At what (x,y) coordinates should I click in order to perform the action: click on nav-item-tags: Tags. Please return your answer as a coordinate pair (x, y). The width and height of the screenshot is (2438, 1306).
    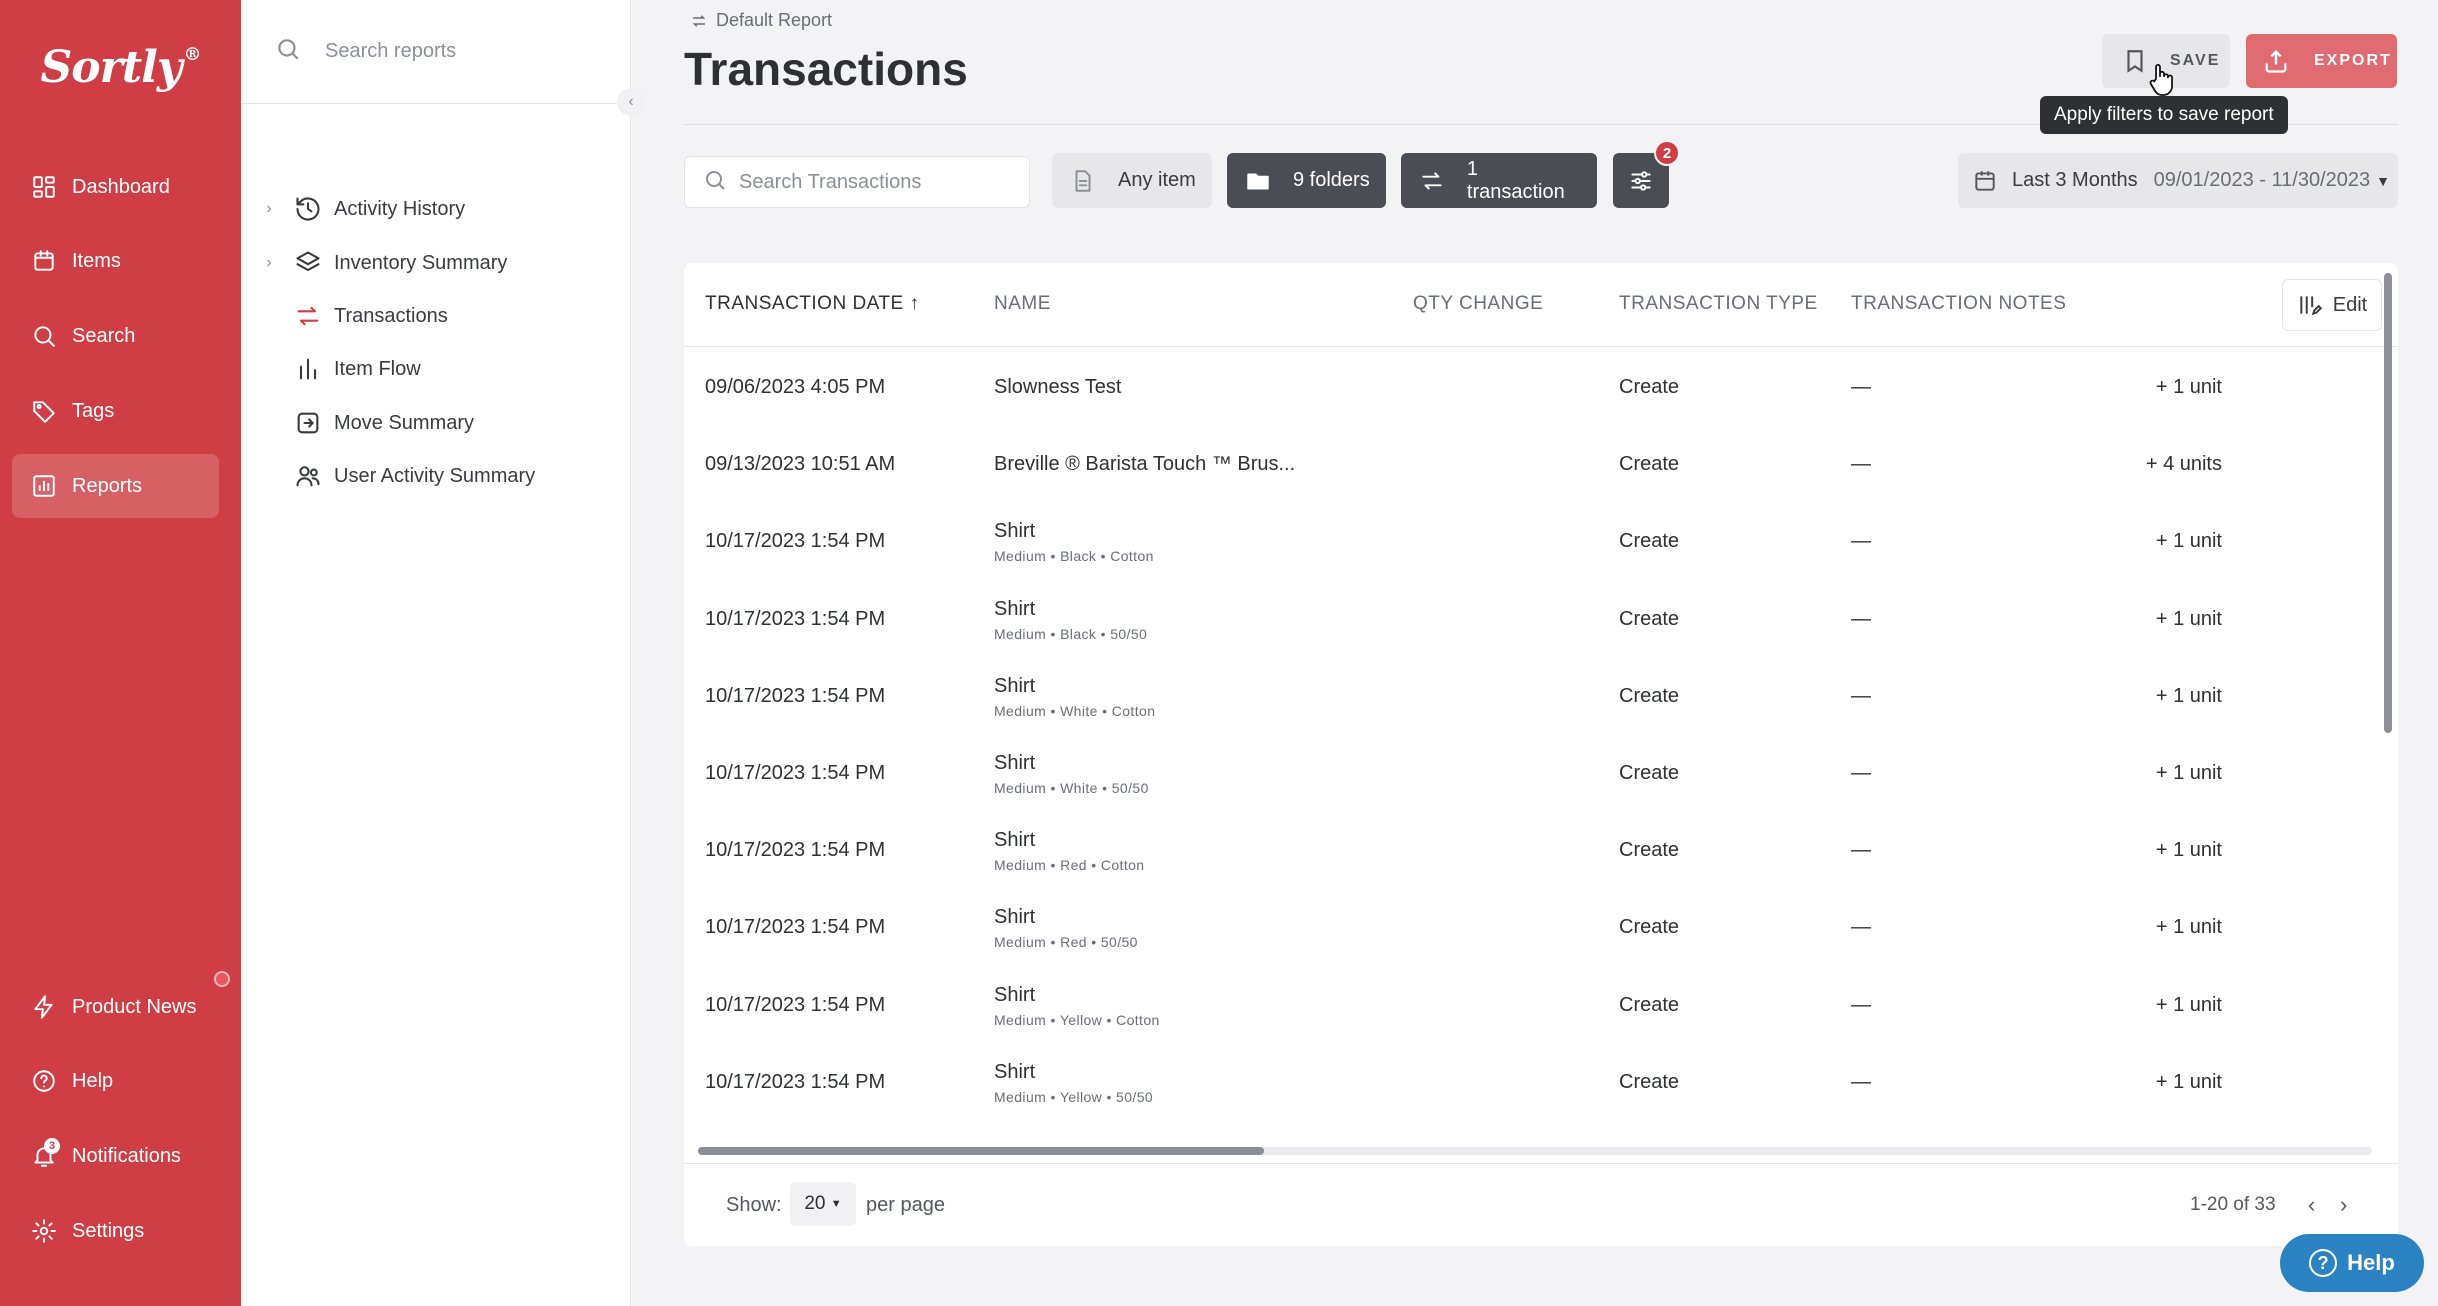
    Looking at the image, I should click on (115, 411).